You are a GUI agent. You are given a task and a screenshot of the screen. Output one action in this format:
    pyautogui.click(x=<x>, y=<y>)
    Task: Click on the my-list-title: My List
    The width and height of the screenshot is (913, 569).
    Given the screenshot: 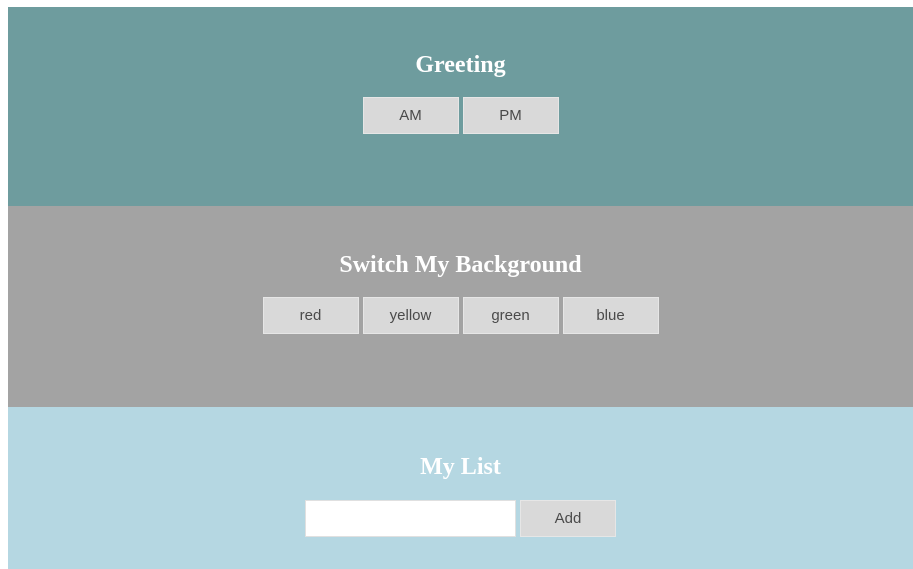 What is the action you would take?
    pyautogui.click(x=460, y=467)
    